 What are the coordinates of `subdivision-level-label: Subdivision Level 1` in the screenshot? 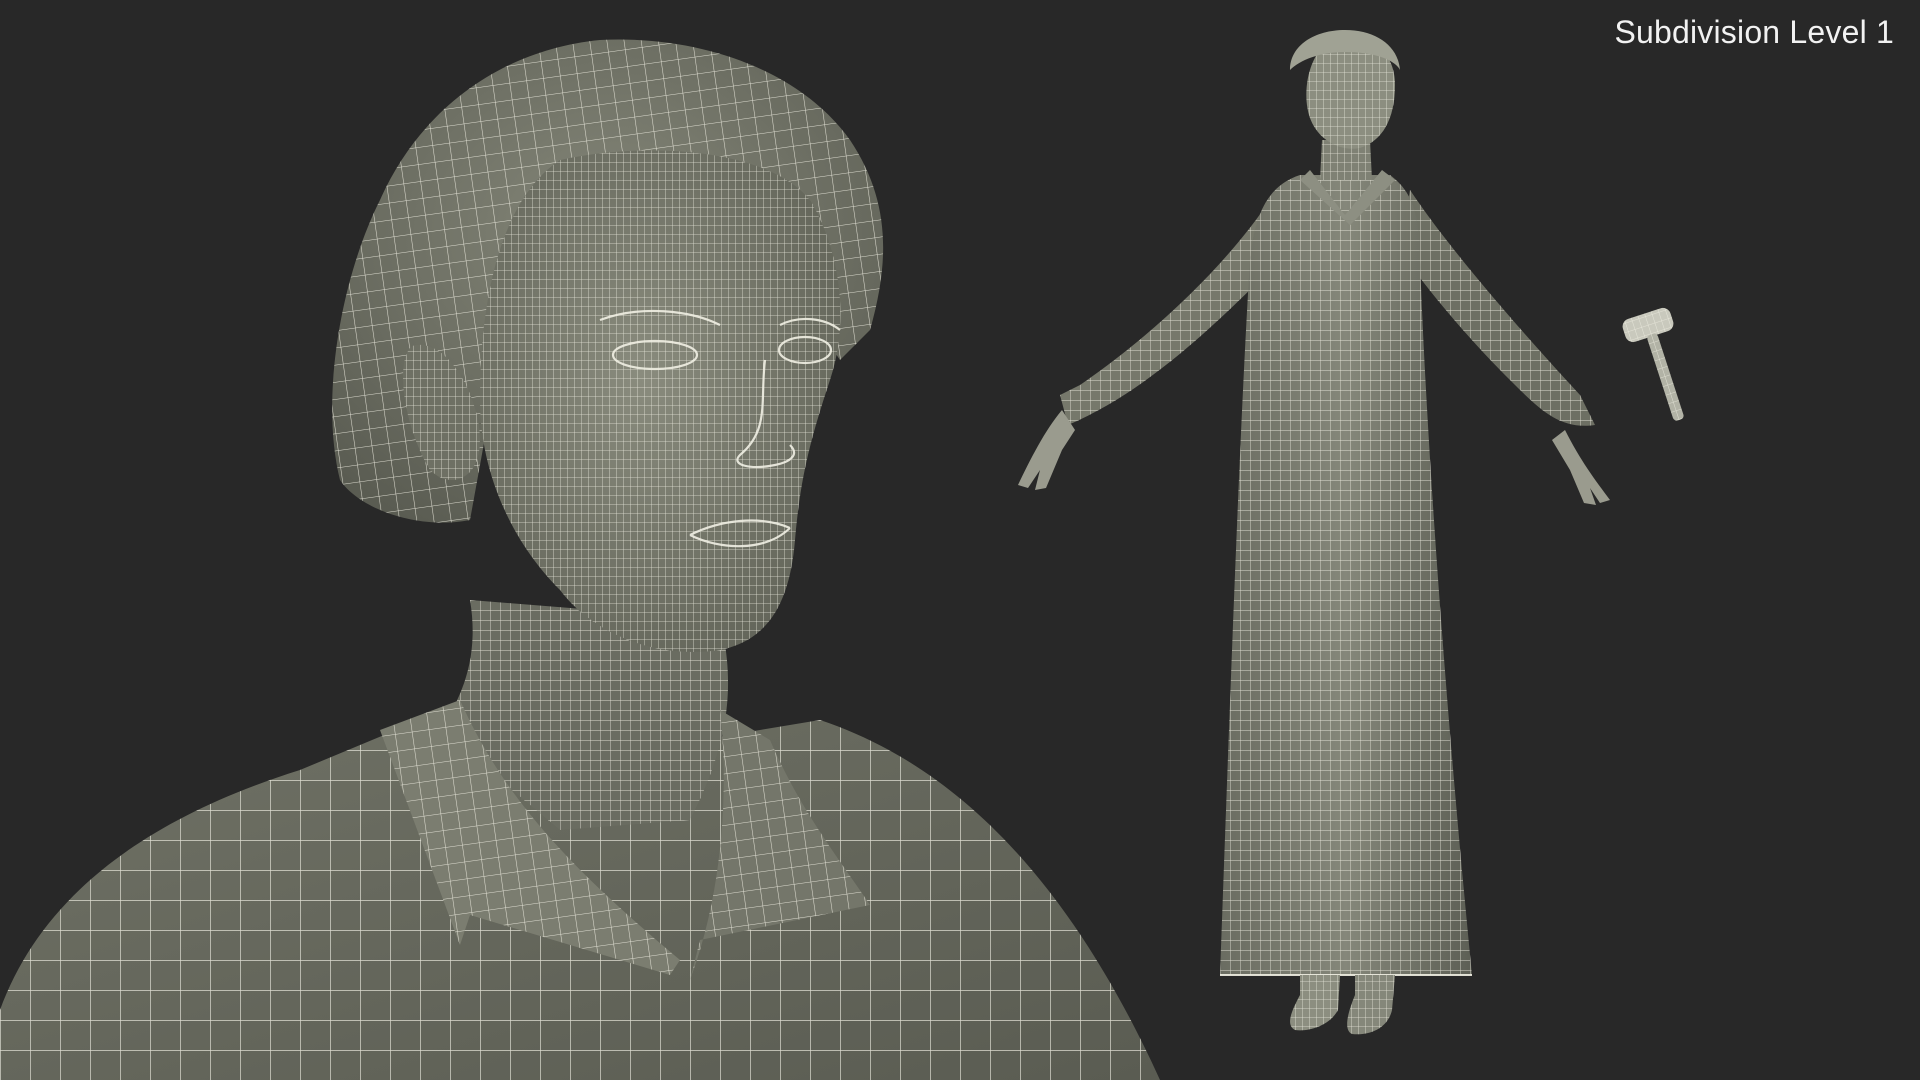 It's located at (1754, 32).